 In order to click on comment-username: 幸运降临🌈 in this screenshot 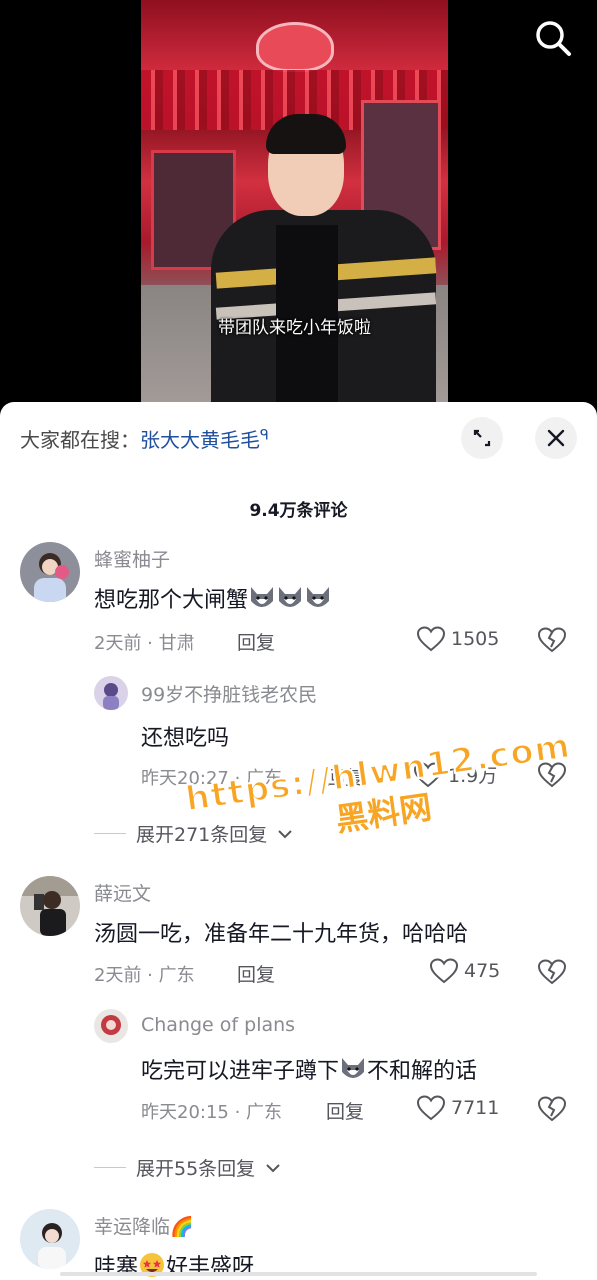, I will do `click(144, 1225)`.